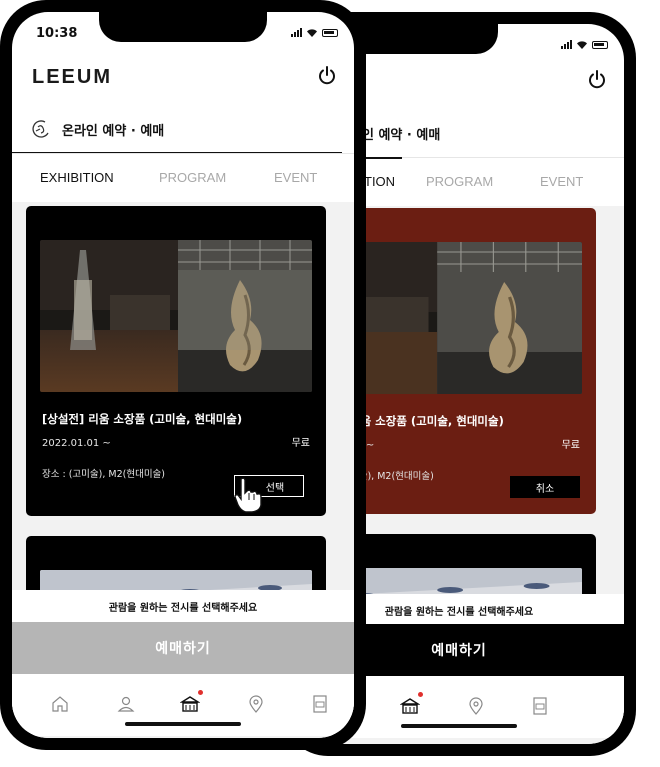 This screenshot has width=660, height=767. What do you see at coordinates (76, 443) in the screenshot?
I see `exhibition-date: 2022.01.01 ~` at bounding box center [76, 443].